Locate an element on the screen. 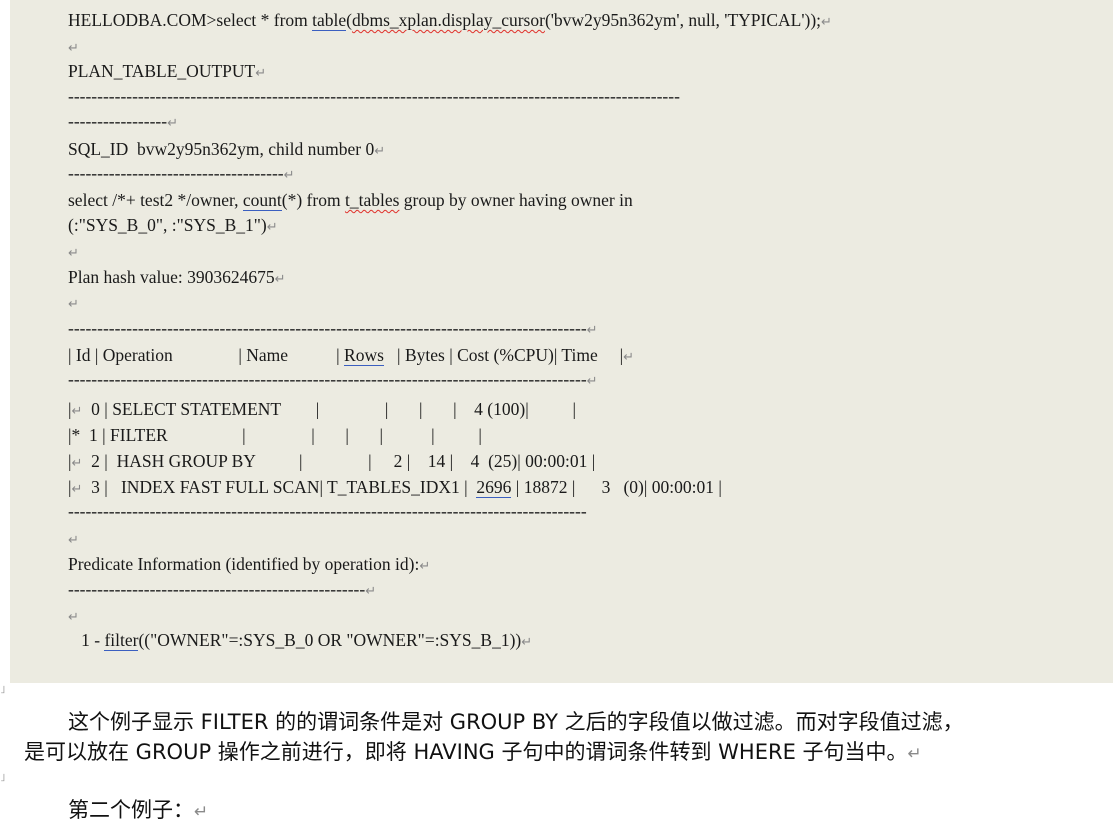 The height and width of the screenshot is (834, 1113). col-header: Bytes is located at coordinates (424, 355).